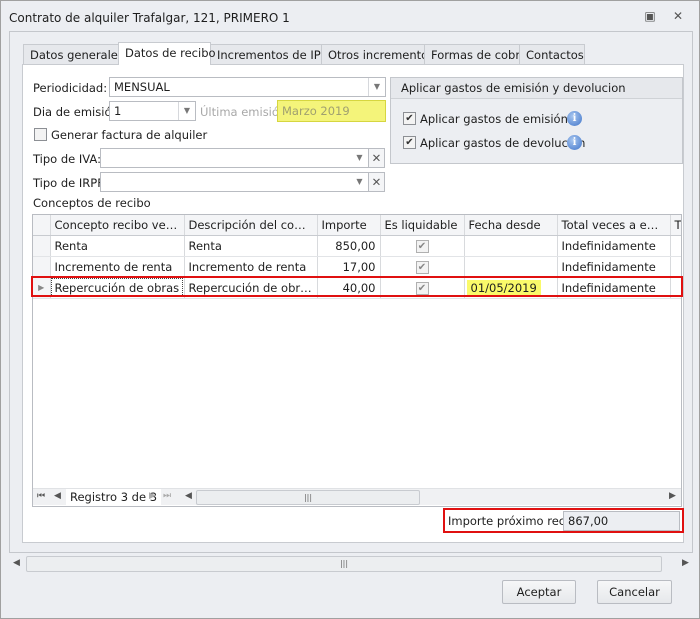 This screenshot has height=619, width=700. I want to click on importe-proximo-value: 867,00, so click(621, 521).